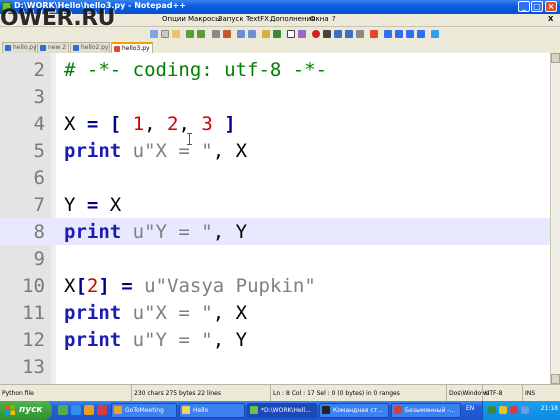 The width and height of the screenshot is (560, 420). I want to click on tray-volume-icon, so click(503, 410).